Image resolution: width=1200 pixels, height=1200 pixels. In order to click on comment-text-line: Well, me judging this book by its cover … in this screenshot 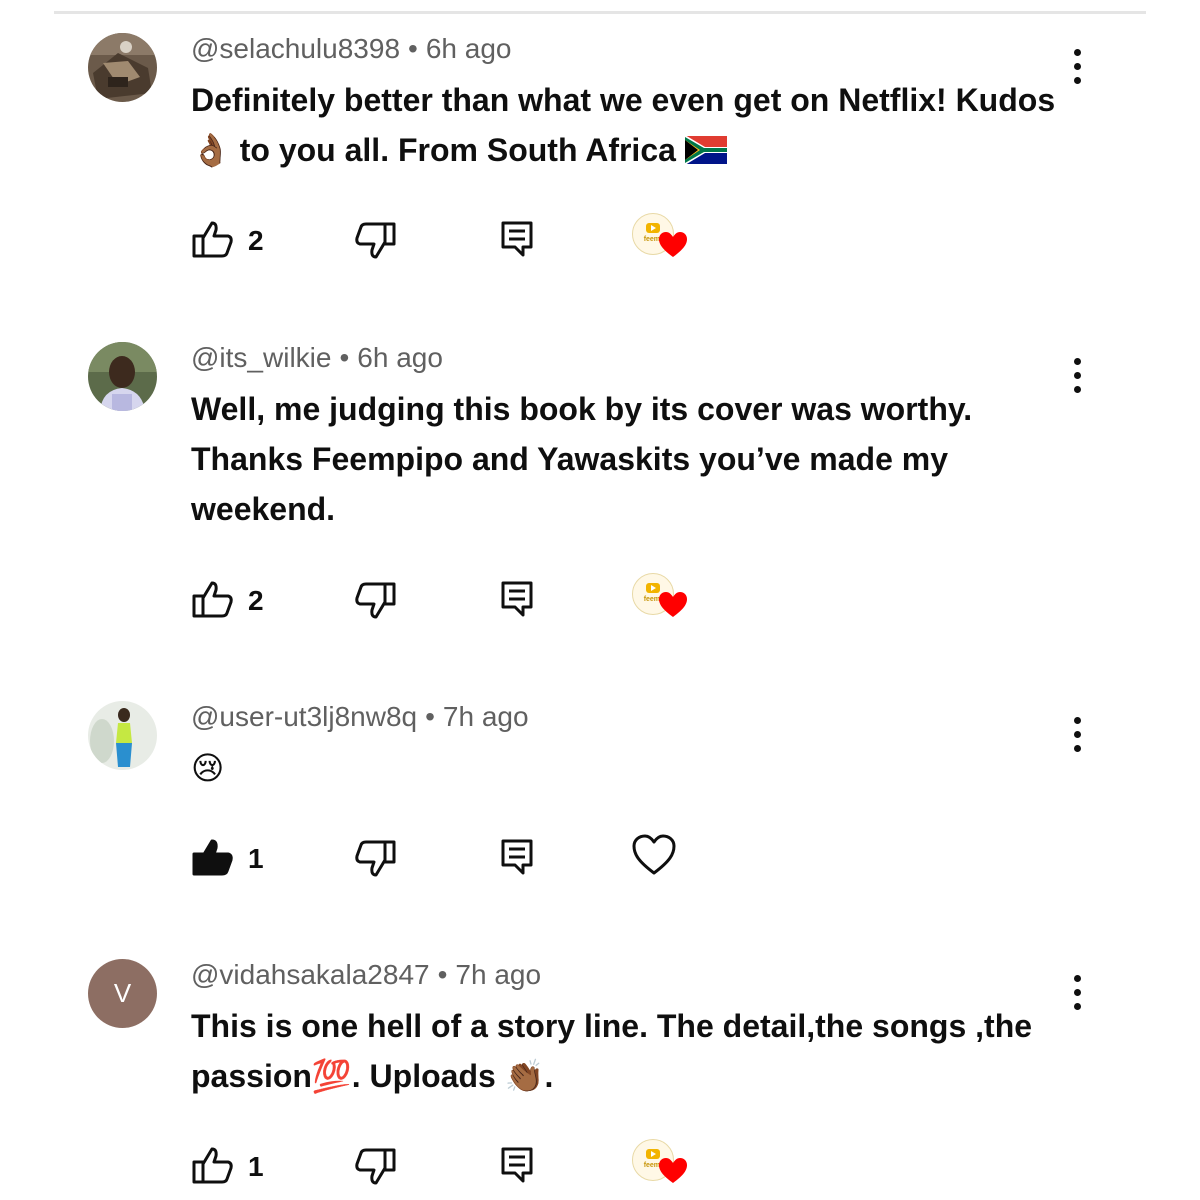, I will do `click(582, 409)`.